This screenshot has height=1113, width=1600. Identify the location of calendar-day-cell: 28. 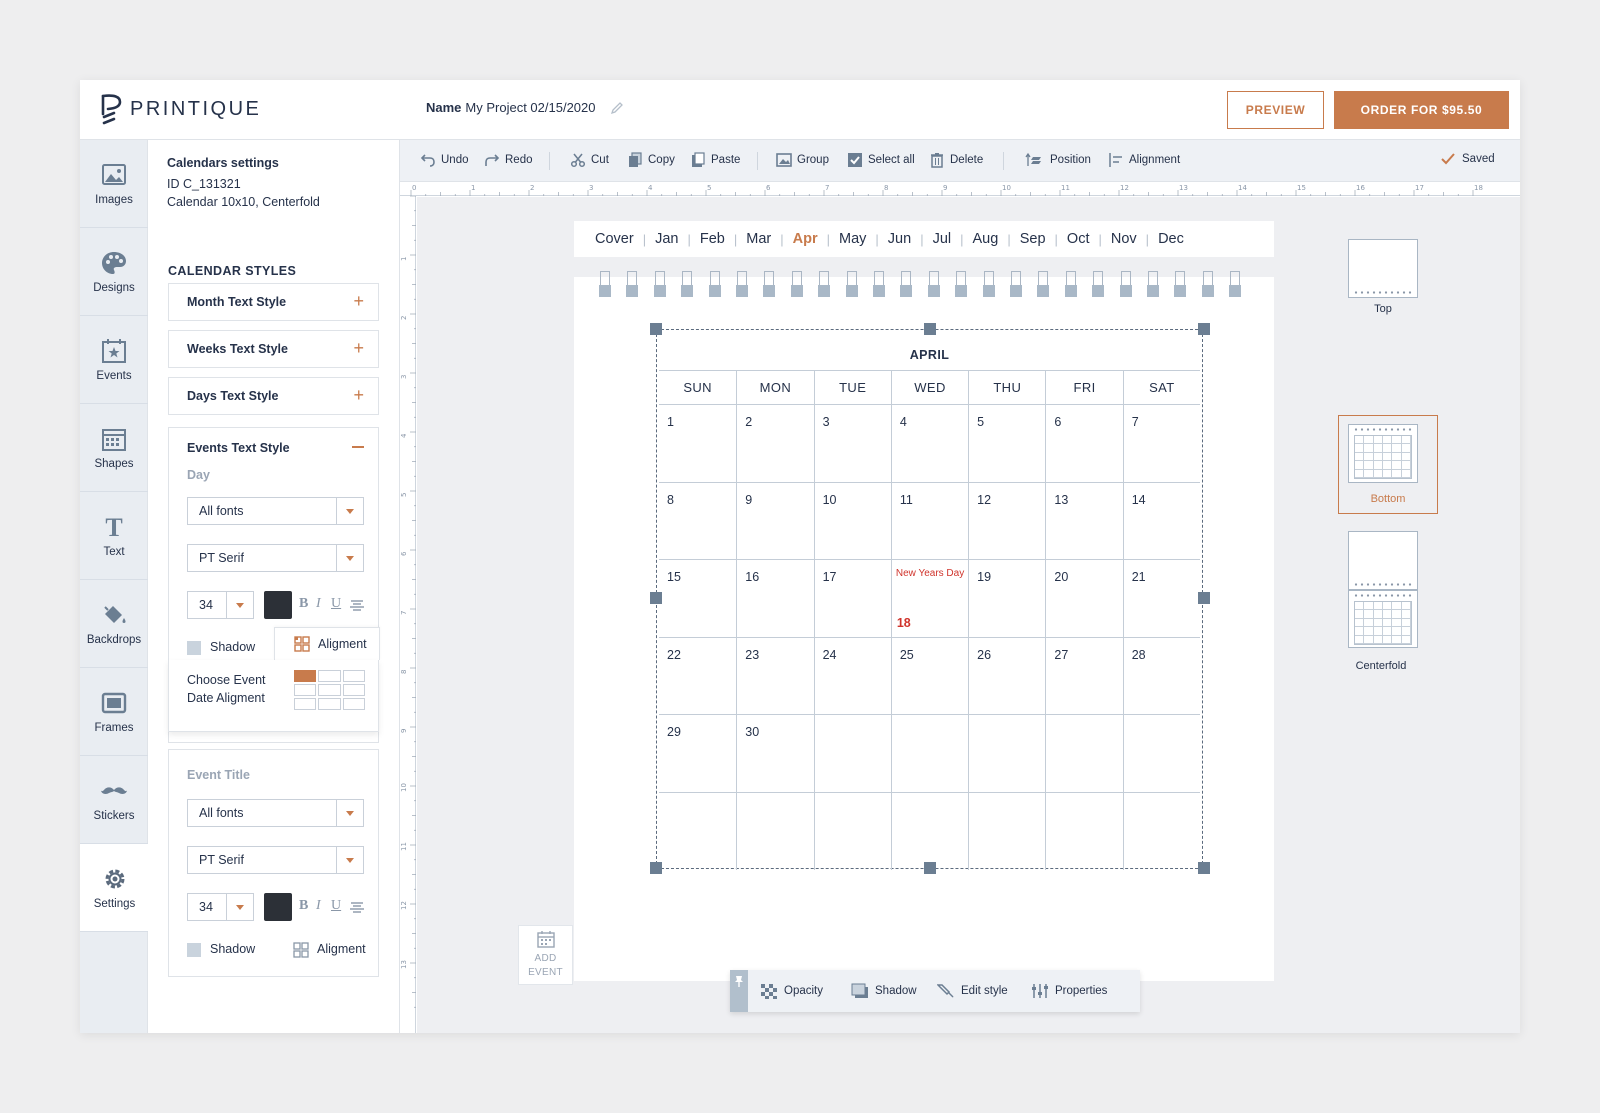
(1161, 675).